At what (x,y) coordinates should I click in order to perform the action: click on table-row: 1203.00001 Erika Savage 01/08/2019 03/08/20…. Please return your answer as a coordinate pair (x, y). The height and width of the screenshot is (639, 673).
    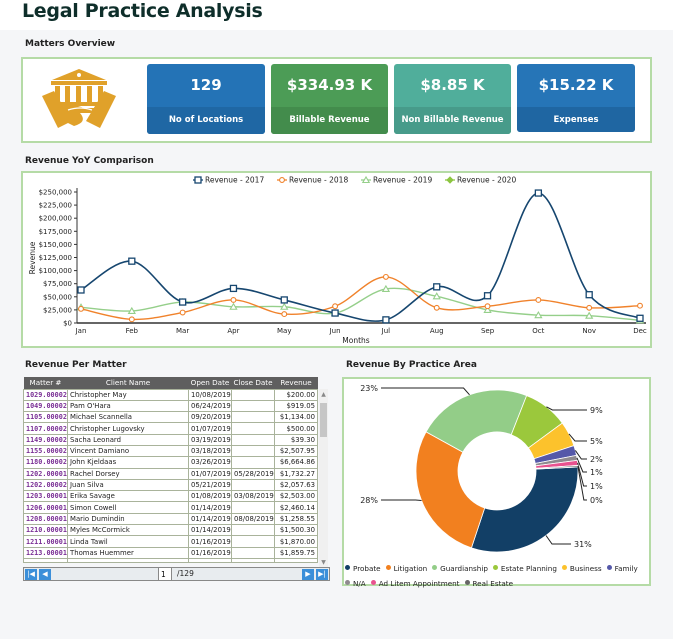
    Looking at the image, I should click on (170, 496).